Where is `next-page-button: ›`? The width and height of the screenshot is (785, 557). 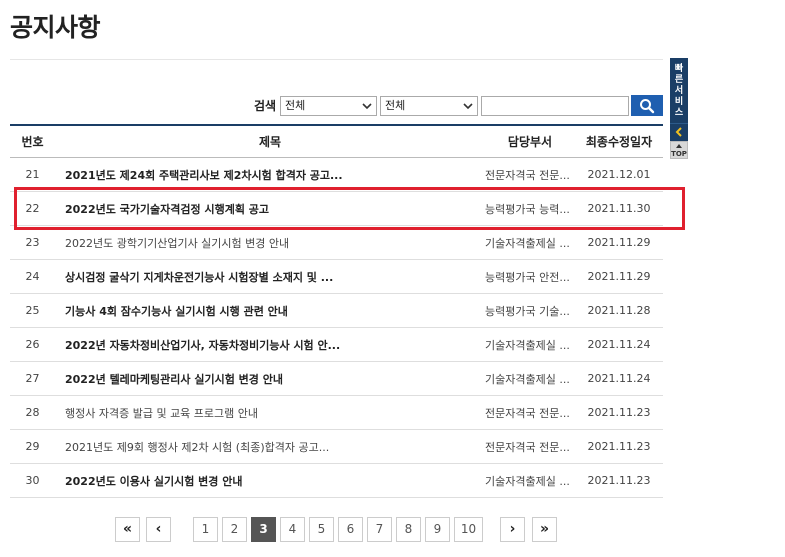
next-page-button: › is located at coordinates (512, 529).